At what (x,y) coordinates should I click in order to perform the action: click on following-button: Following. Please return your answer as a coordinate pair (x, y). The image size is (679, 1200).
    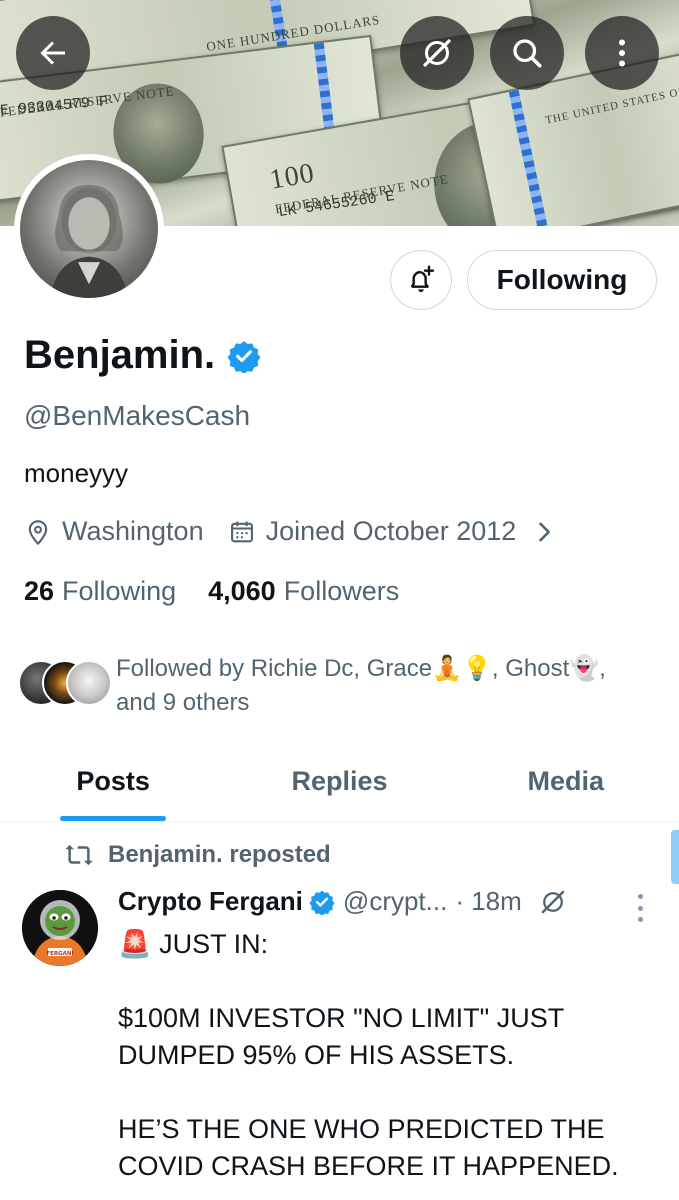
    Looking at the image, I should click on (562, 280).